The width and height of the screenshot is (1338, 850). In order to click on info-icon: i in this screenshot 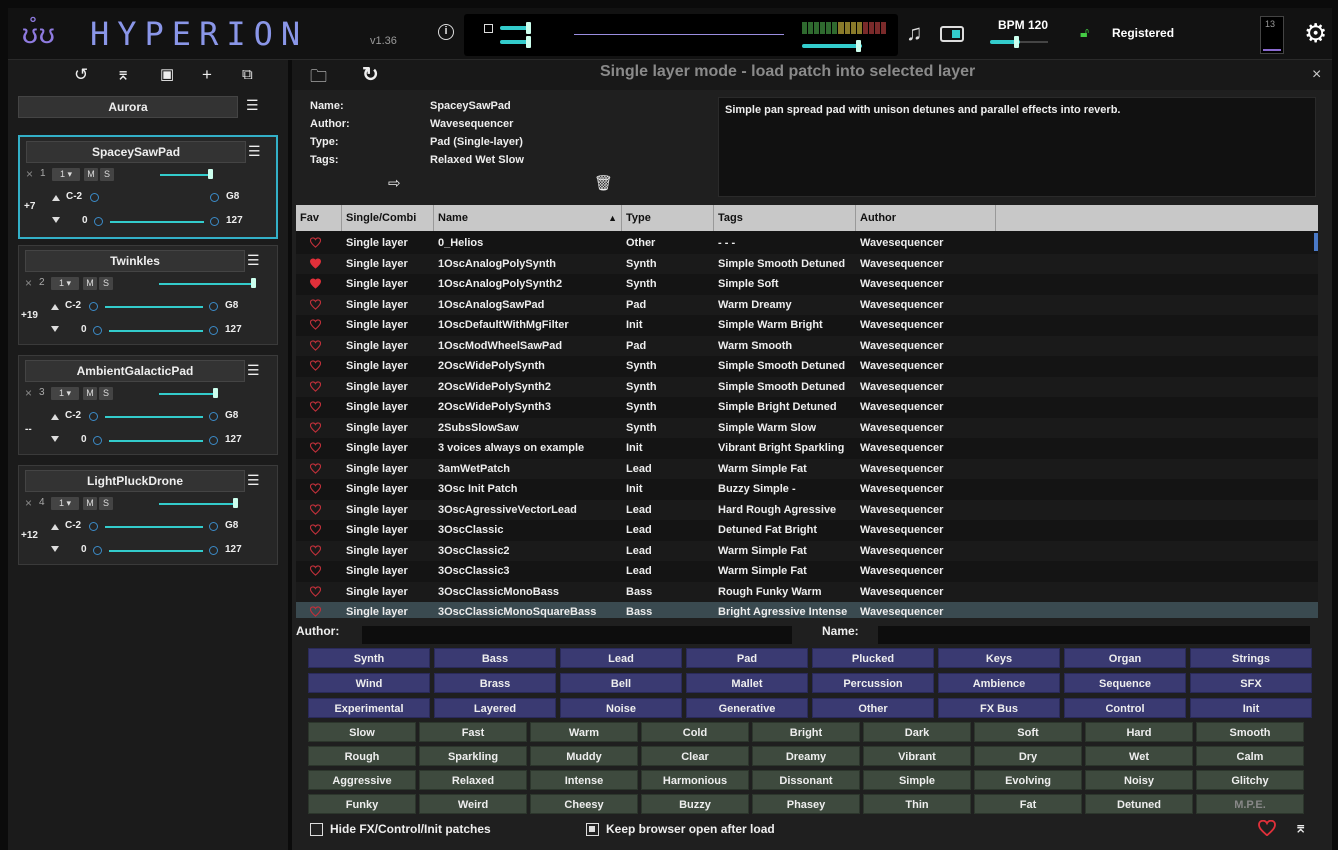, I will do `click(446, 32)`.